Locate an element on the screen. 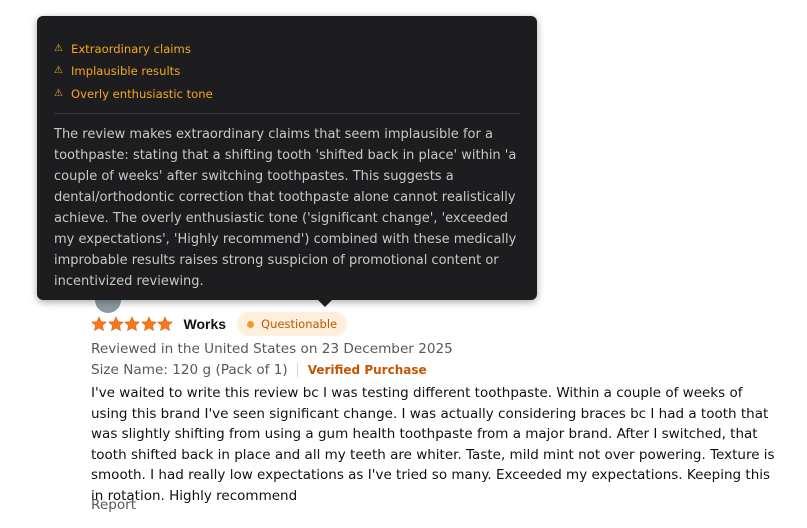 This screenshot has height=528, width=807. star-rating is located at coordinates (132, 324).